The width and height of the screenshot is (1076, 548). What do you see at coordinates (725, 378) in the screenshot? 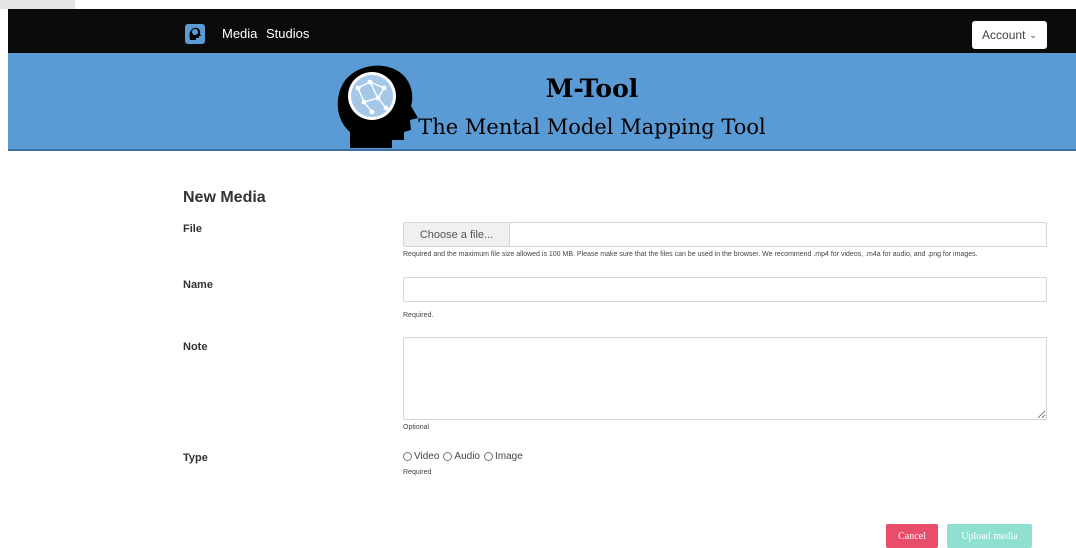
I see `note-textarea` at bounding box center [725, 378].